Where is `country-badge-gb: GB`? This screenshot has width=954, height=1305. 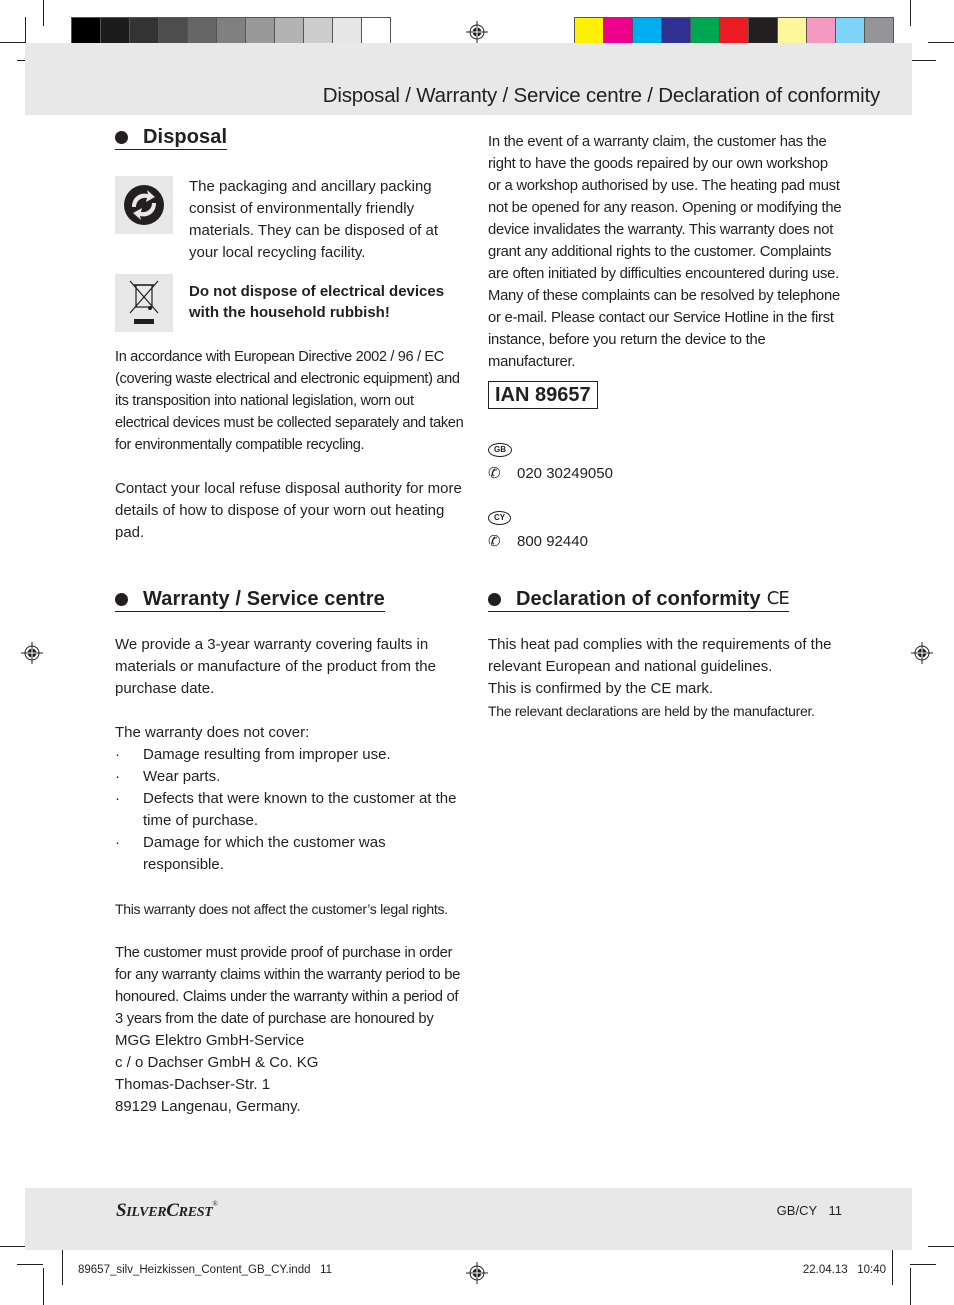 country-badge-gb: GB is located at coordinates (500, 450).